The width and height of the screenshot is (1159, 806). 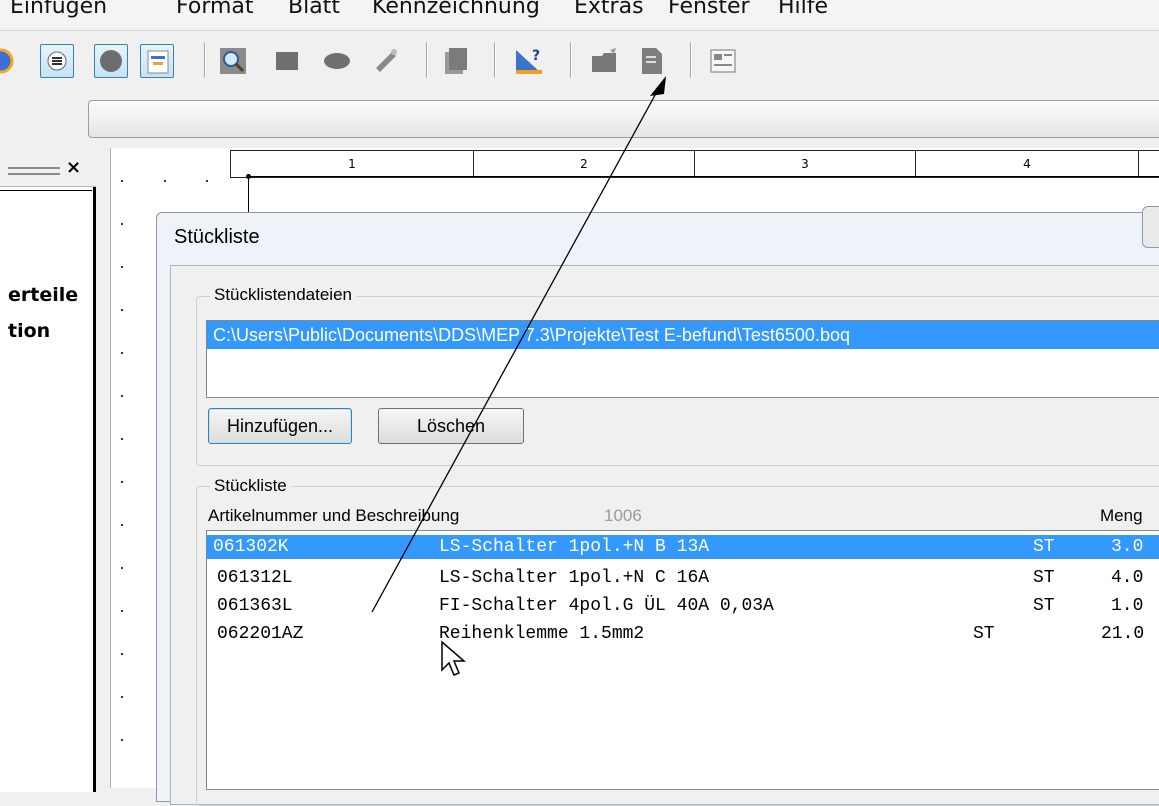 What do you see at coordinates (250, 486) in the screenshot?
I see `parts-group-label: Stückliste` at bounding box center [250, 486].